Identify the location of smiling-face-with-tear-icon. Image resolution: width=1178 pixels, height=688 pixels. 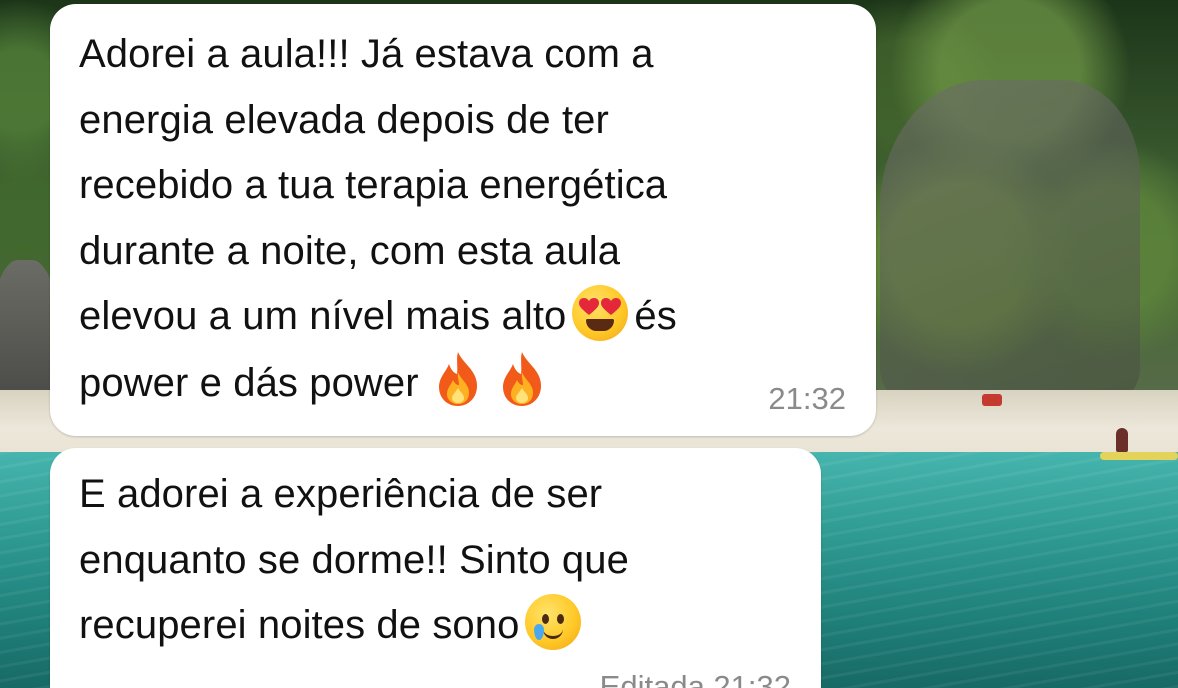
(553, 622).